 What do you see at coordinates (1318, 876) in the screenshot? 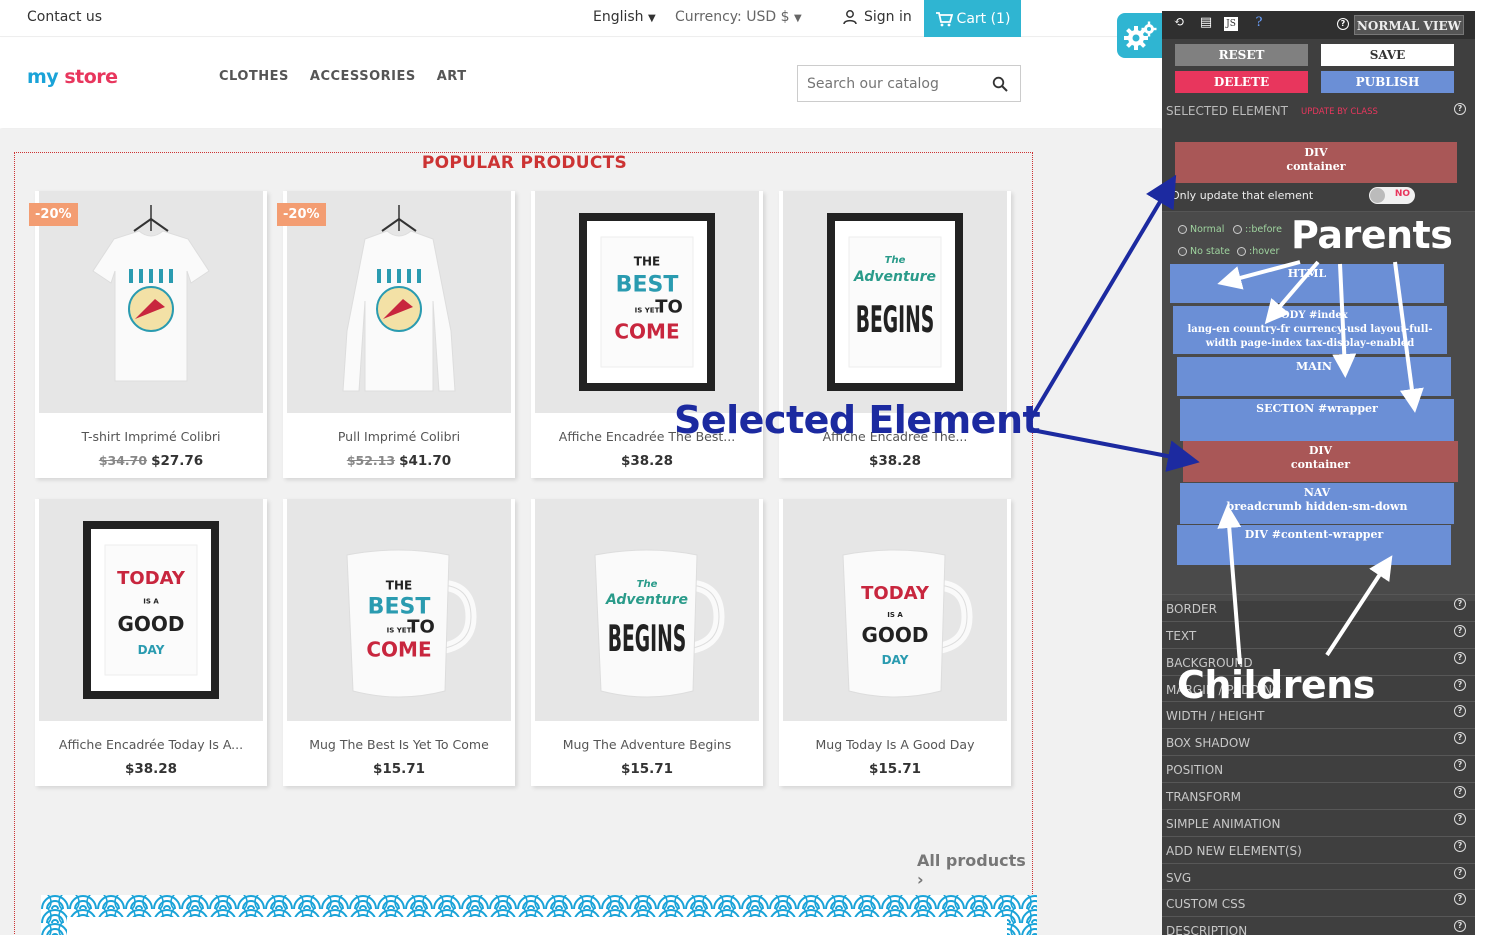
I see `style-section-row: SVG?` at bounding box center [1318, 876].